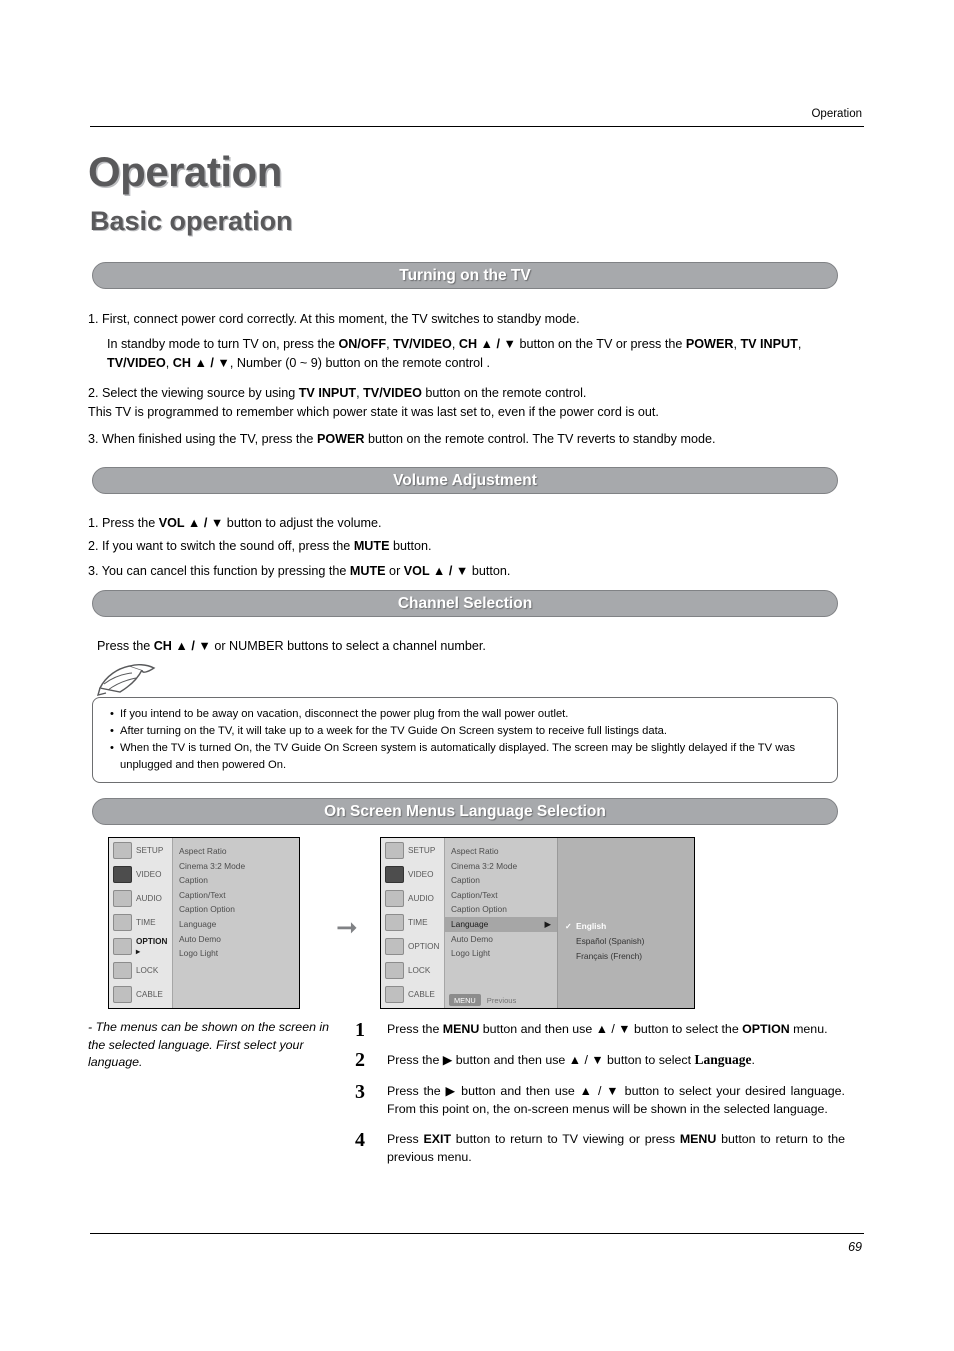 This screenshot has width=954, height=1351. What do you see at coordinates (836, 114) in the screenshot?
I see `running-head: Operation` at bounding box center [836, 114].